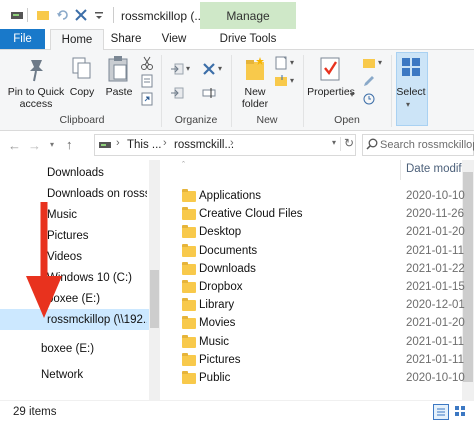 The image size is (474, 425). Describe the element at coordinates (214, 342) in the screenshot. I see `file-row-name: Music` at that location.